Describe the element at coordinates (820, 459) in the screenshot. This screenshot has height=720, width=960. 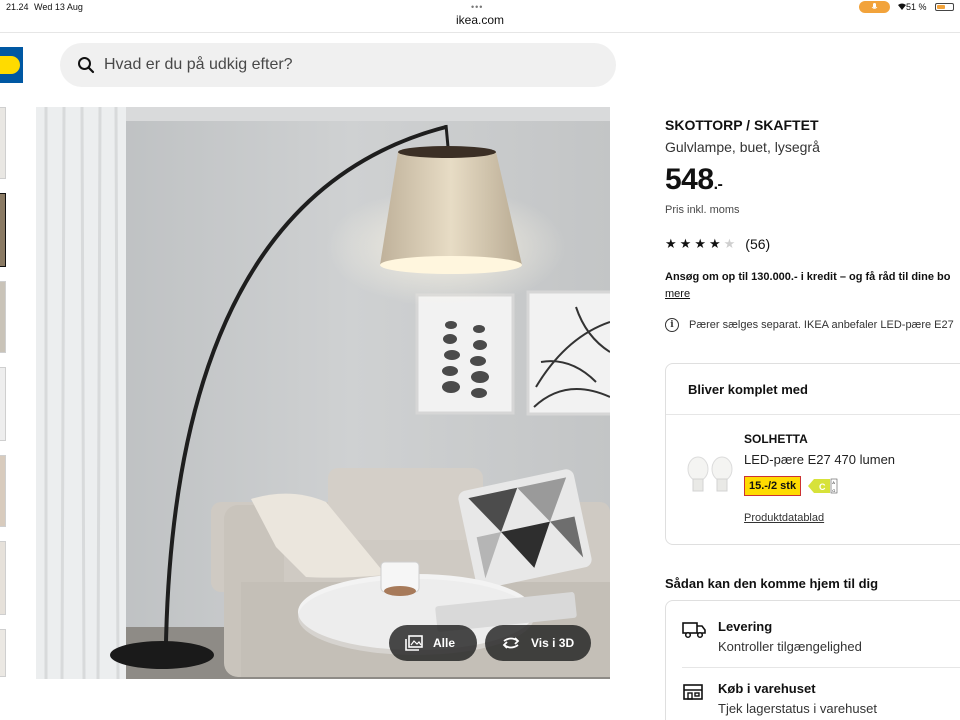
I see `accessory-description: LED-pære E27 470 lumen` at that location.